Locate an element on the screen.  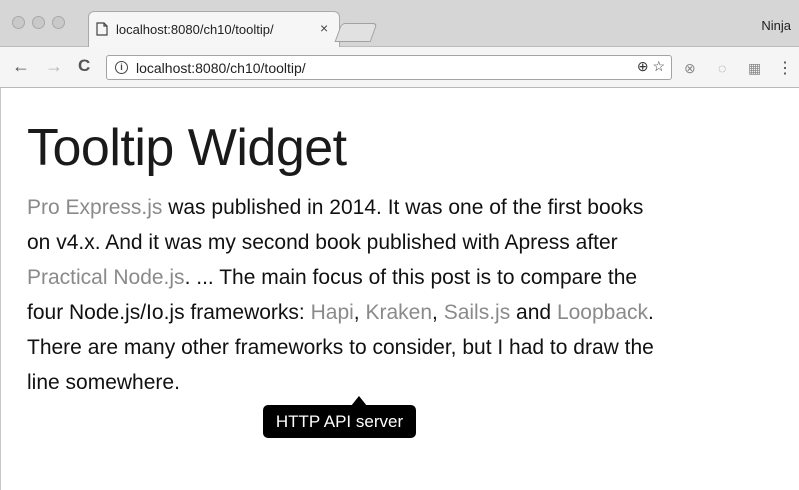
link-loopback: Loopback is located at coordinates (602, 312).